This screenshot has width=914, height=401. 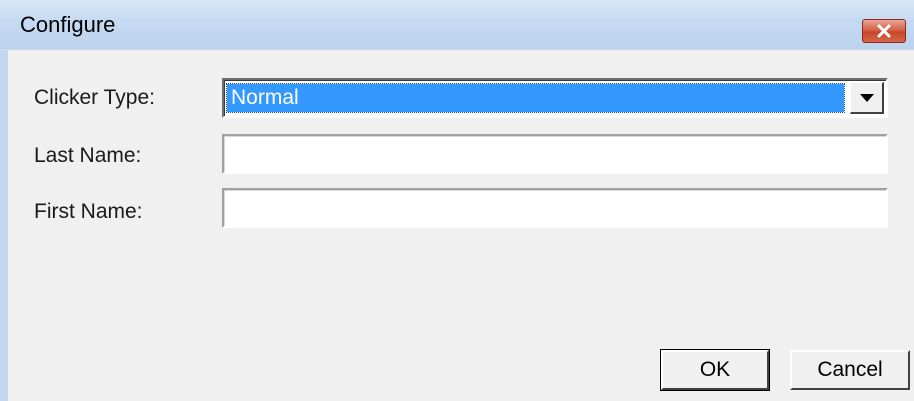 I want to click on ok-button: OK, so click(x=715, y=370).